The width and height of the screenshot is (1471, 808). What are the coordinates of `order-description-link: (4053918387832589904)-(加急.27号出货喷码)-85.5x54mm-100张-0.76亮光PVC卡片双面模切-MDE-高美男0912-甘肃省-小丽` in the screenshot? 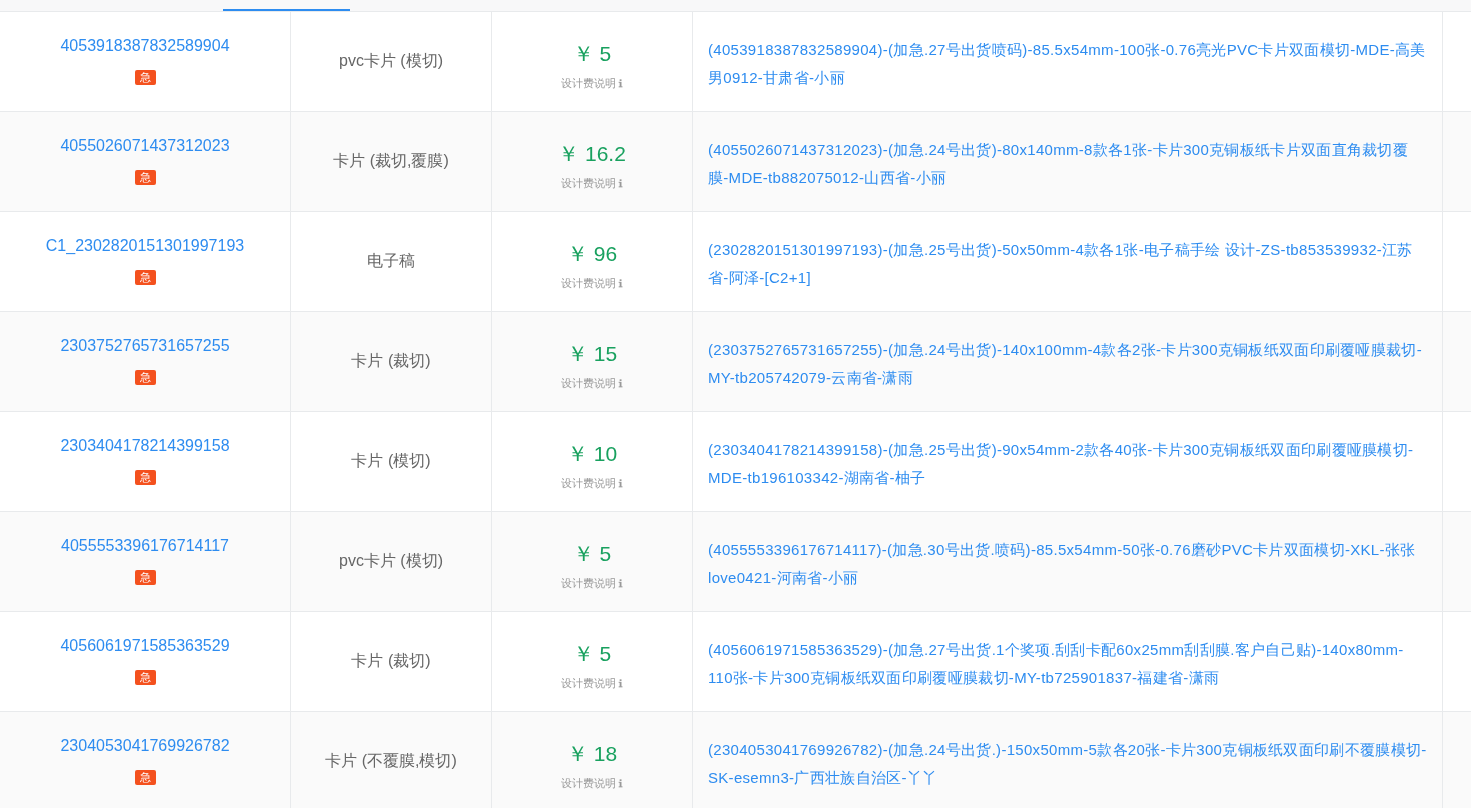 It's located at (1068, 64).